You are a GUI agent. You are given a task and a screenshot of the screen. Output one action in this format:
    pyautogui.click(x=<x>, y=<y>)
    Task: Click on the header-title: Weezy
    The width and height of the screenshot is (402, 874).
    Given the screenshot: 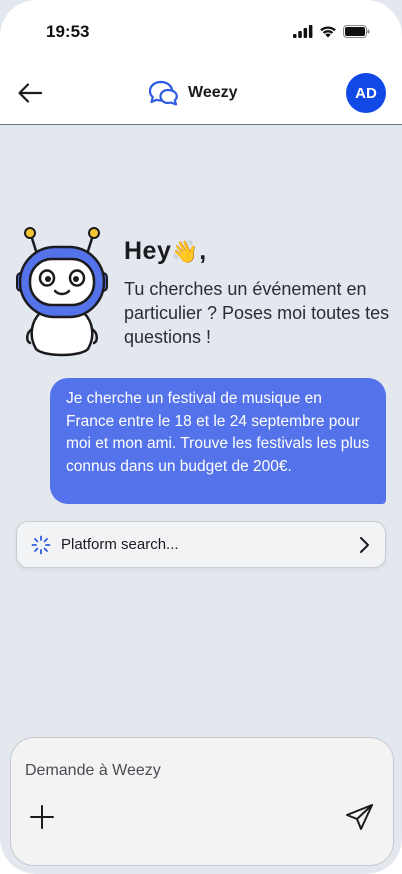 What is the action you would take?
    pyautogui.click(x=213, y=92)
    